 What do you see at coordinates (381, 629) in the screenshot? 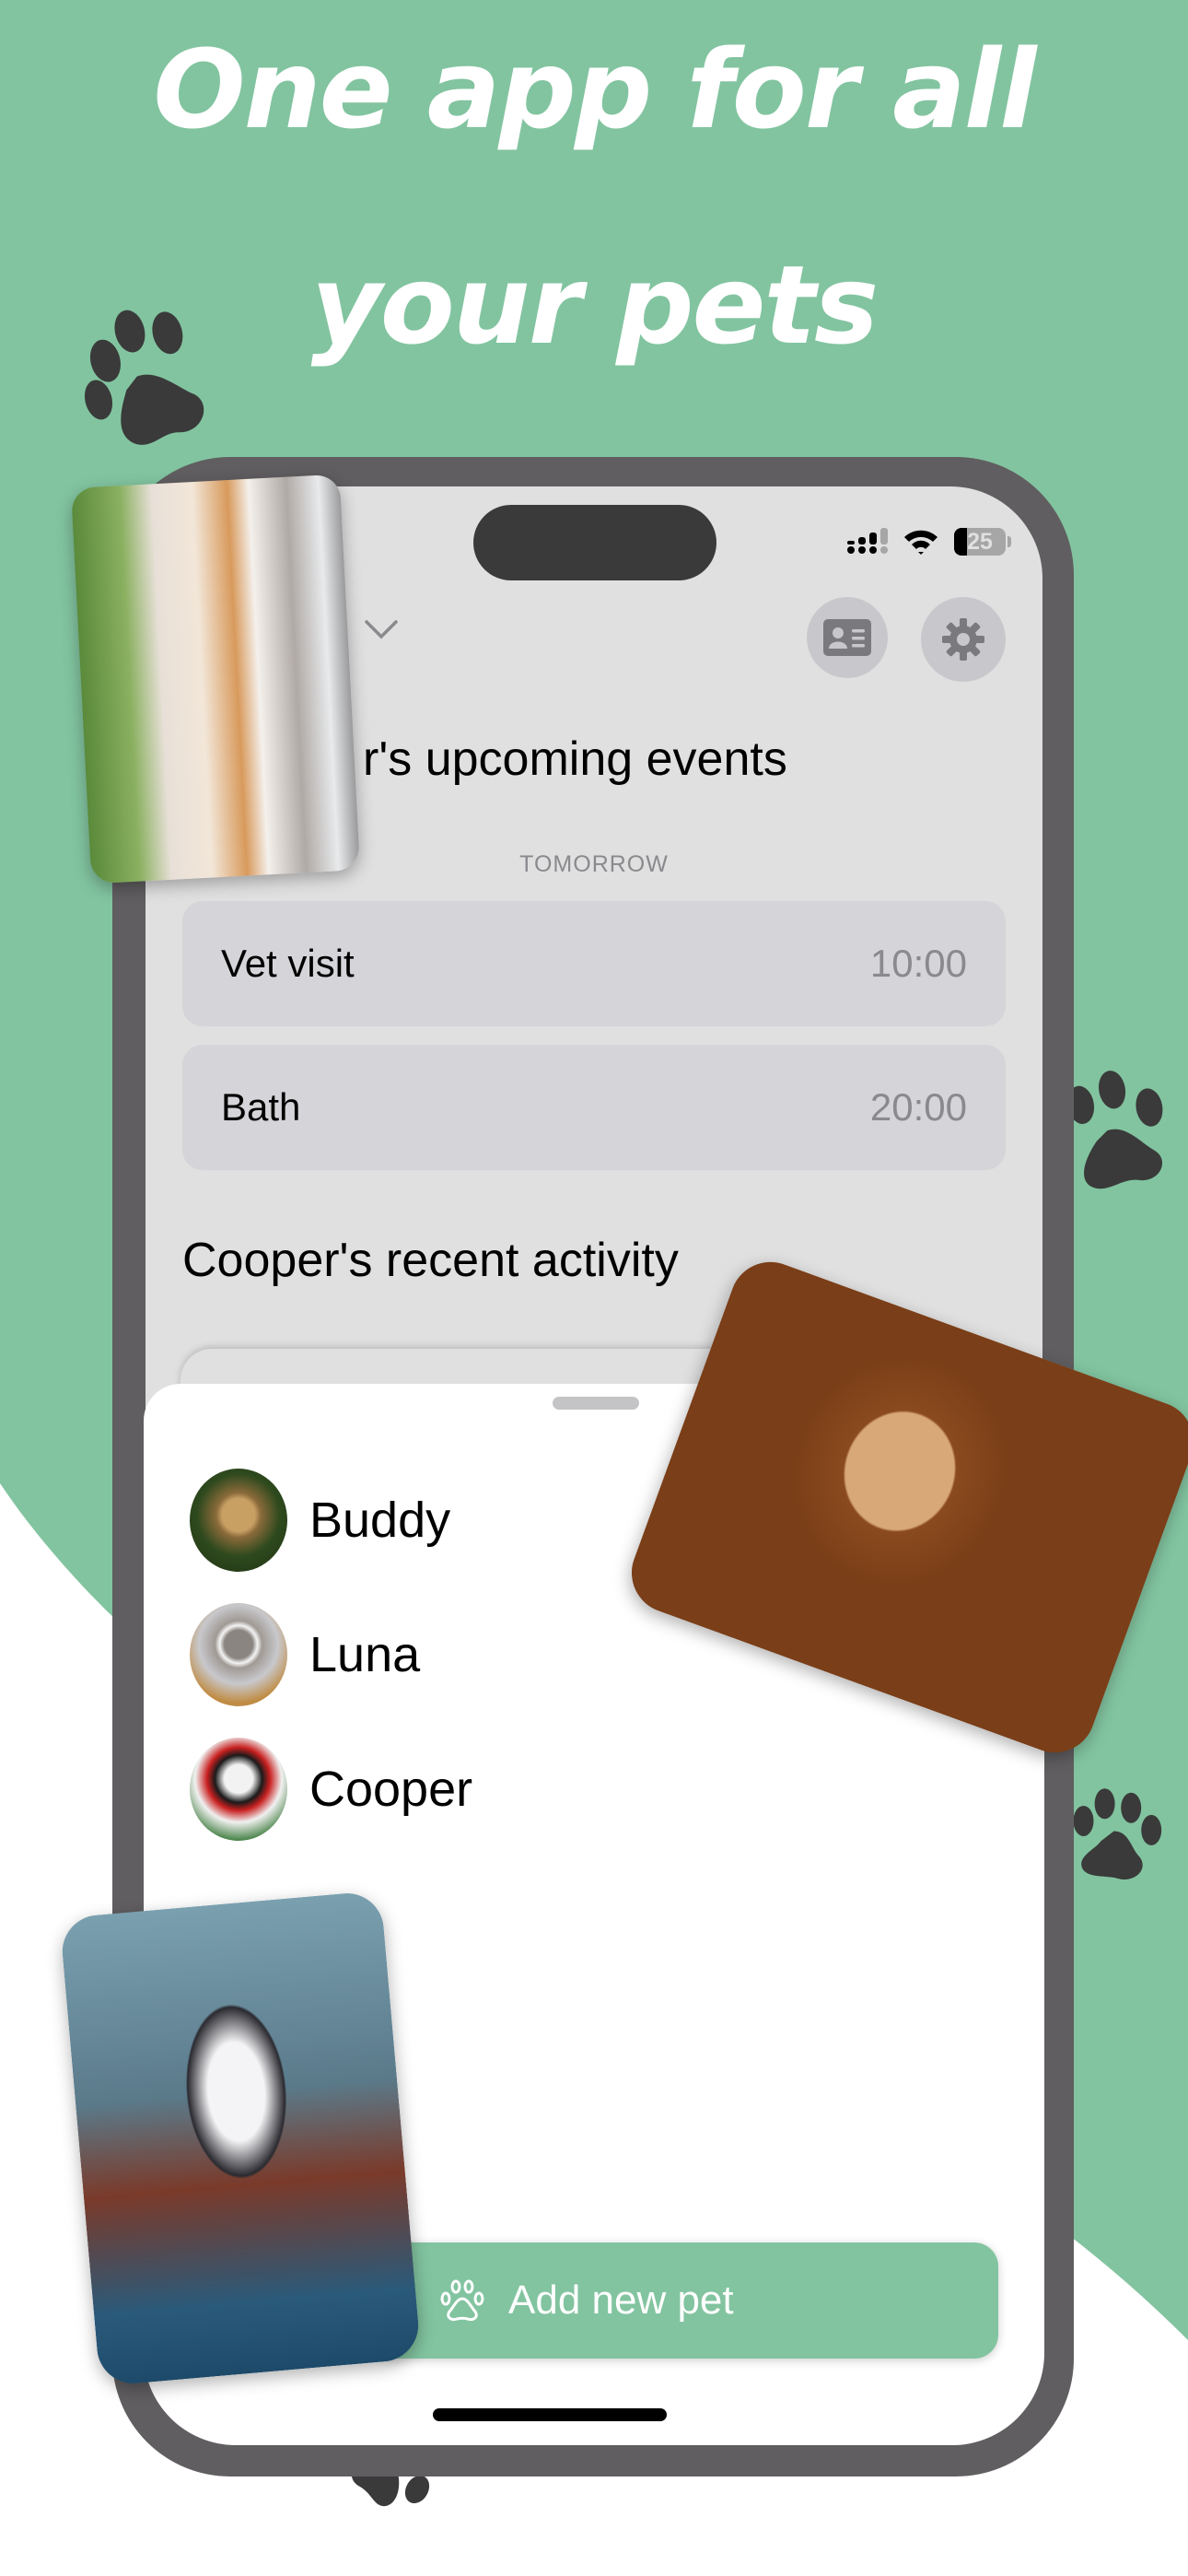
I see `chevron-down-icon` at bounding box center [381, 629].